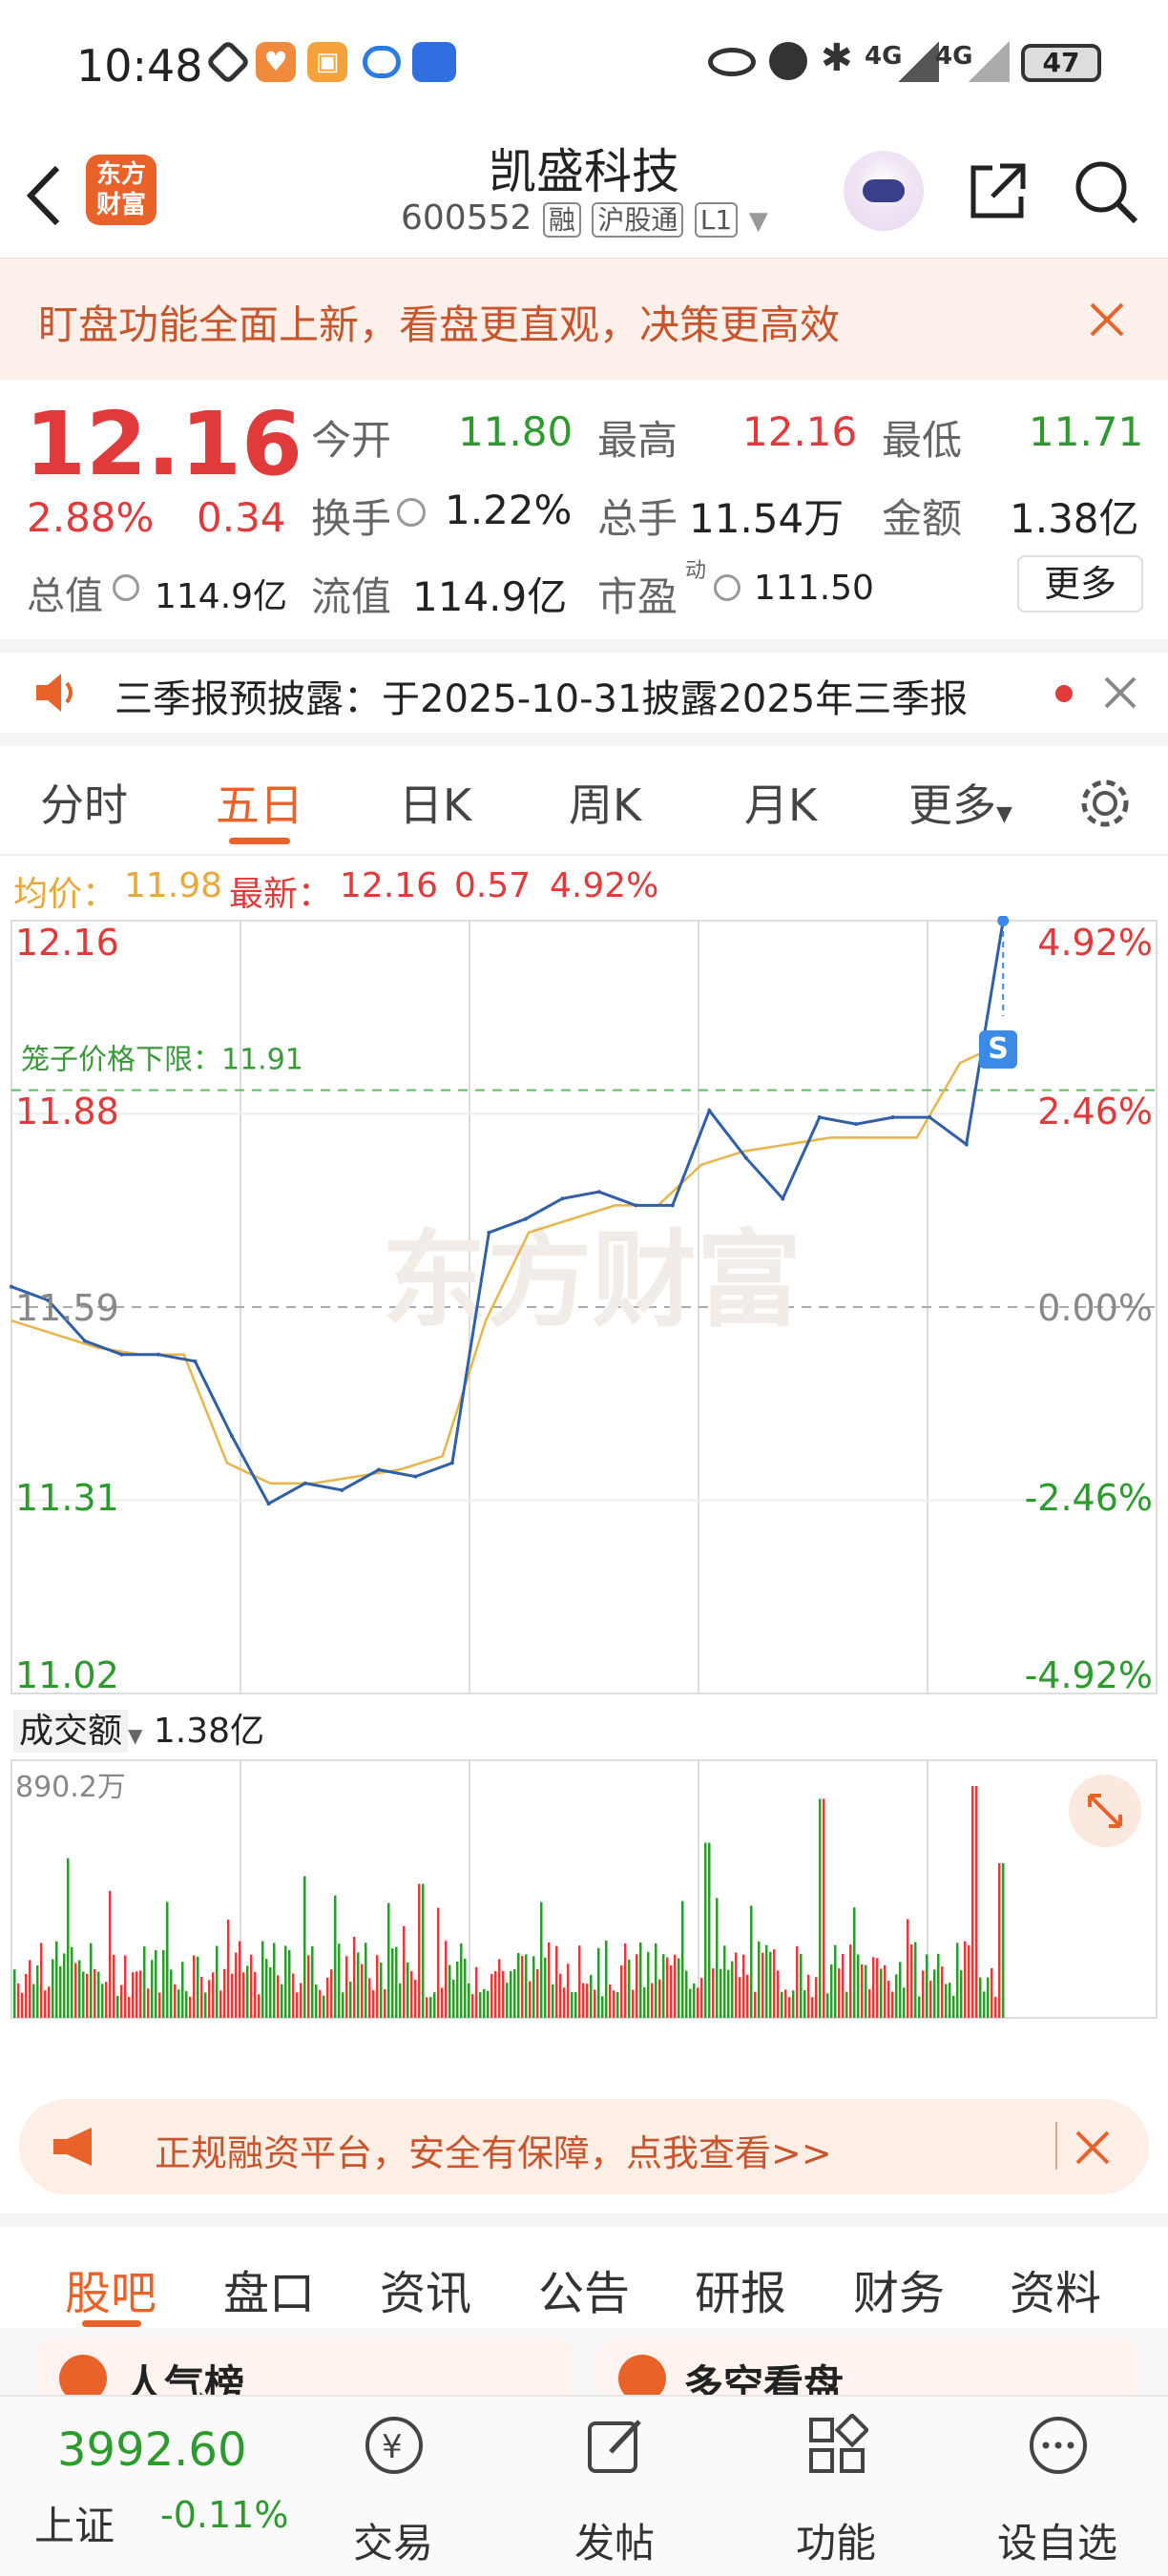  Describe the element at coordinates (767, 518) in the screenshot. I see `volume-value: 11.54万` at that location.